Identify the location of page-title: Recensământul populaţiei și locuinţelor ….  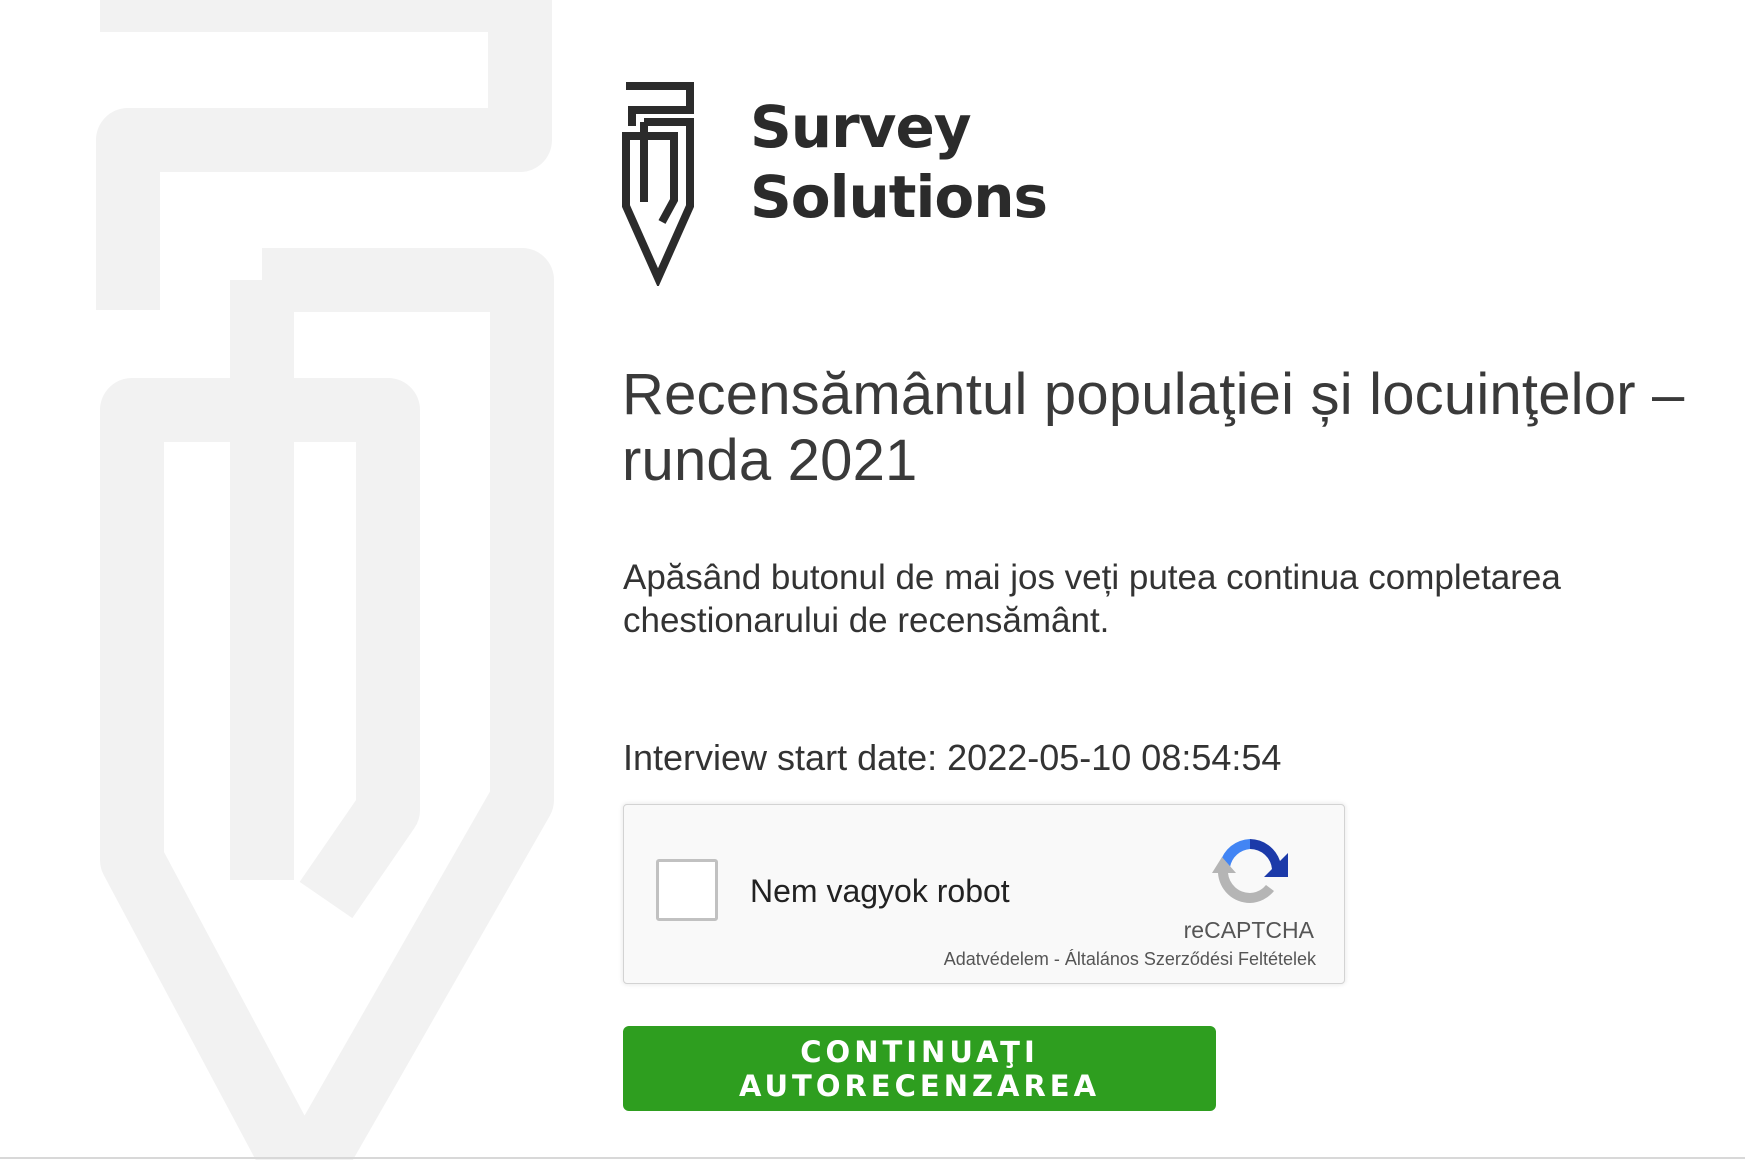
(1153, 427).